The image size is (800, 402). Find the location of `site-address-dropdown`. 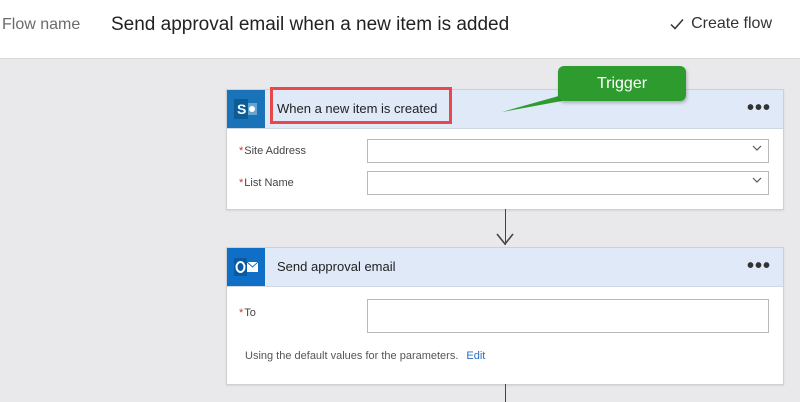

site-address-dropdown is located at coordinates (568, 151).